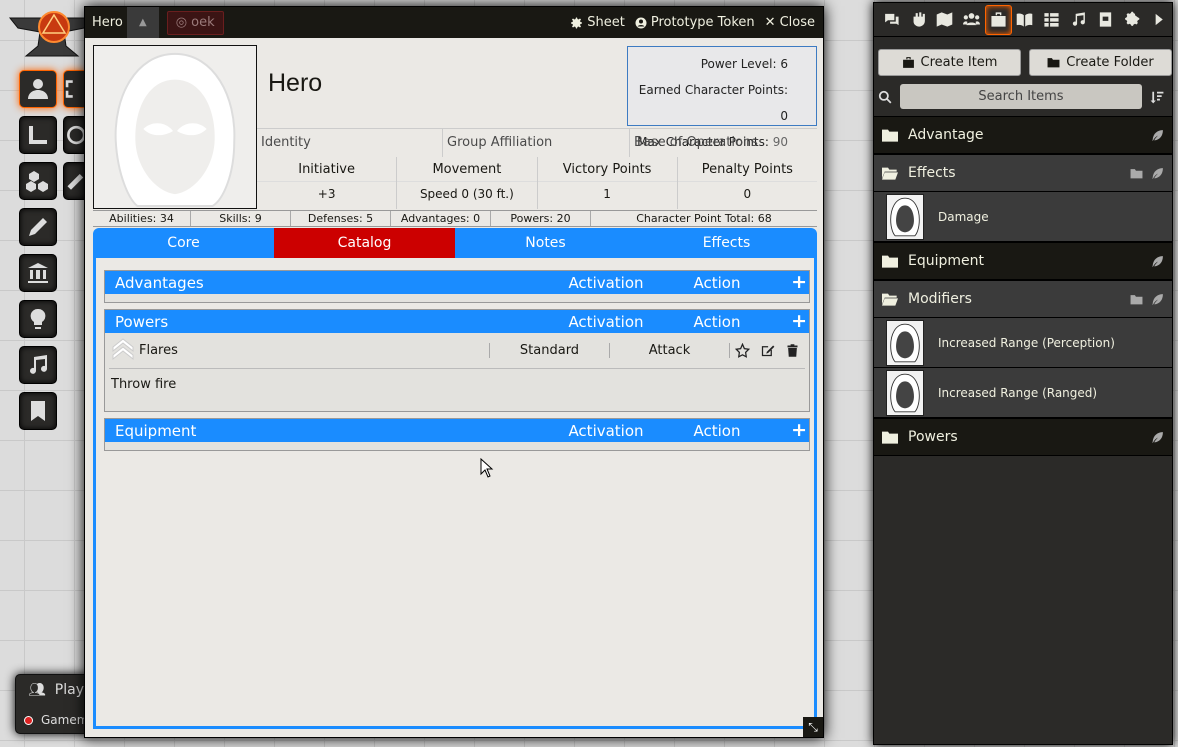 The width and height of the screenshot is (1178, 747). I want to click on tab-chat, so click(891, 20).